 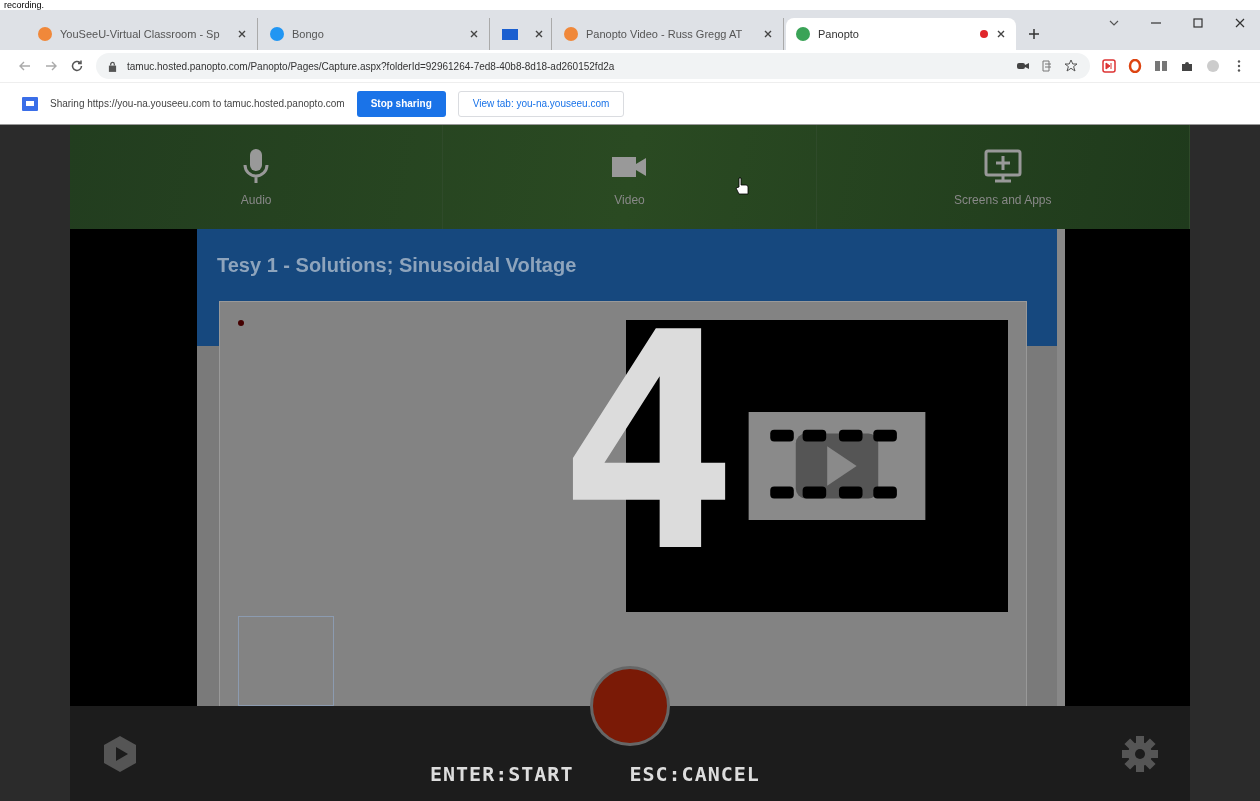 What do you see at coordinates (510, 34) in the screenshot?
I see `screen-icon` at bounding box center [510, 34].